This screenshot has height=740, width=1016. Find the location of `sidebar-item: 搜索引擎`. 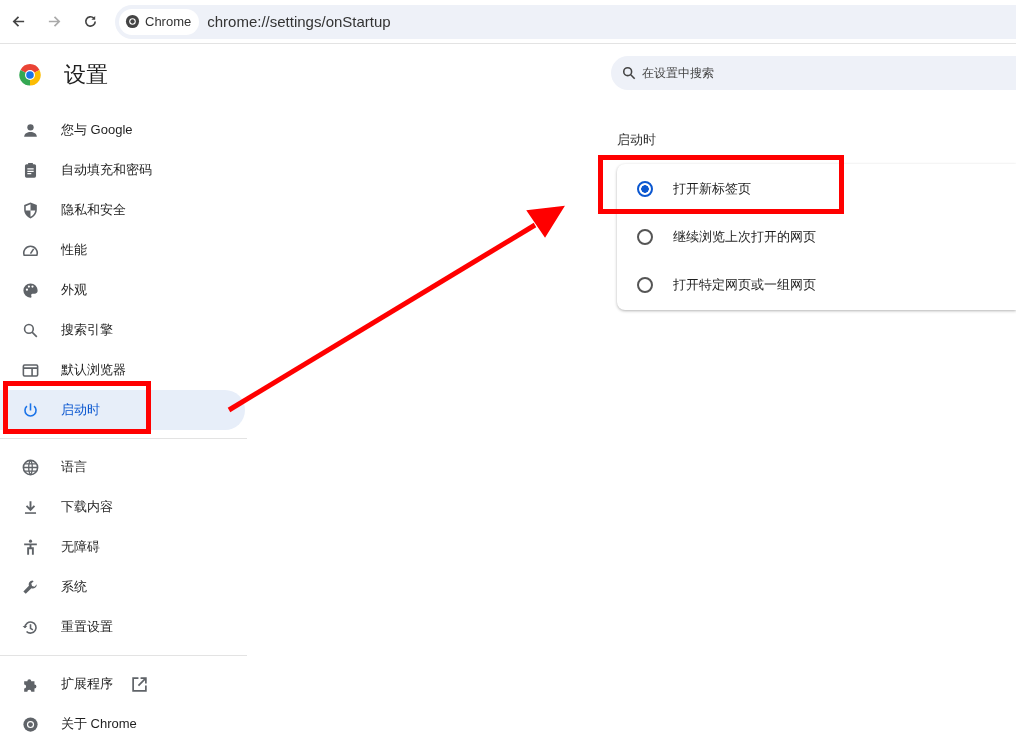

sidebar-item: 搜索引擎 is located at coordinates (122, 330).